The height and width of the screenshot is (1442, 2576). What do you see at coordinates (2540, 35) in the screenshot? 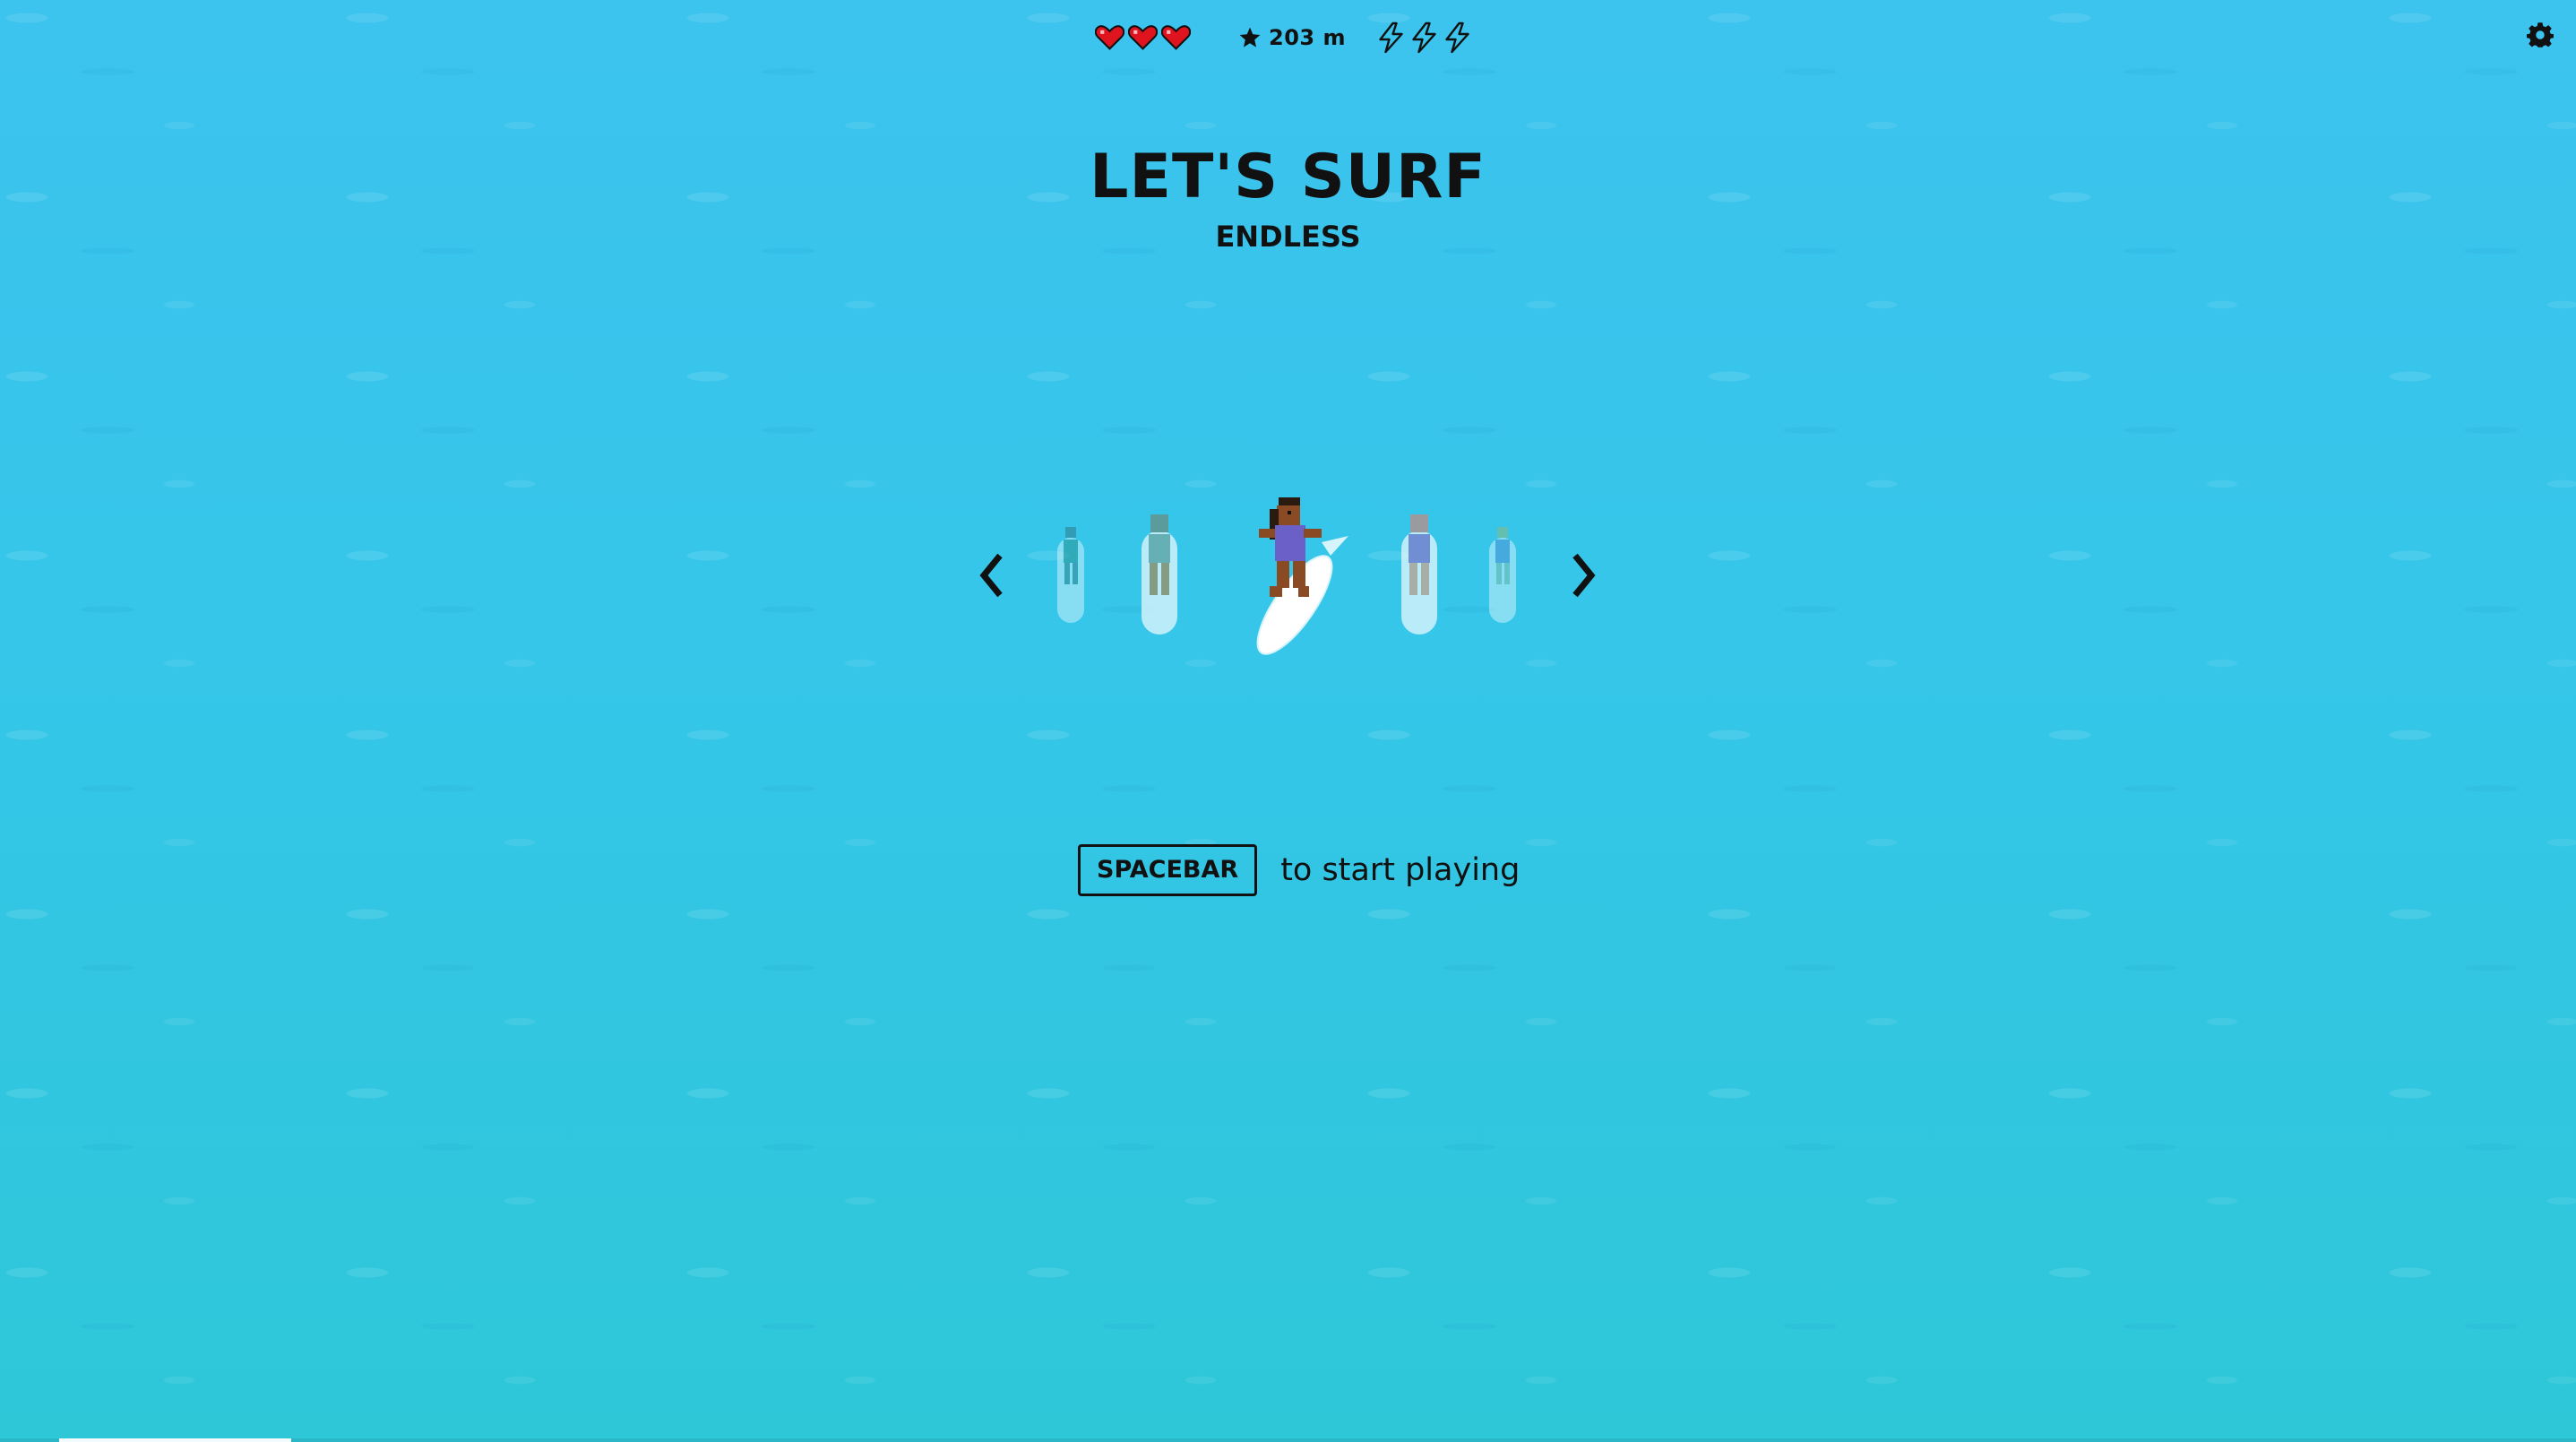
I see `gear-icon` at bounding box center [2540, 35].